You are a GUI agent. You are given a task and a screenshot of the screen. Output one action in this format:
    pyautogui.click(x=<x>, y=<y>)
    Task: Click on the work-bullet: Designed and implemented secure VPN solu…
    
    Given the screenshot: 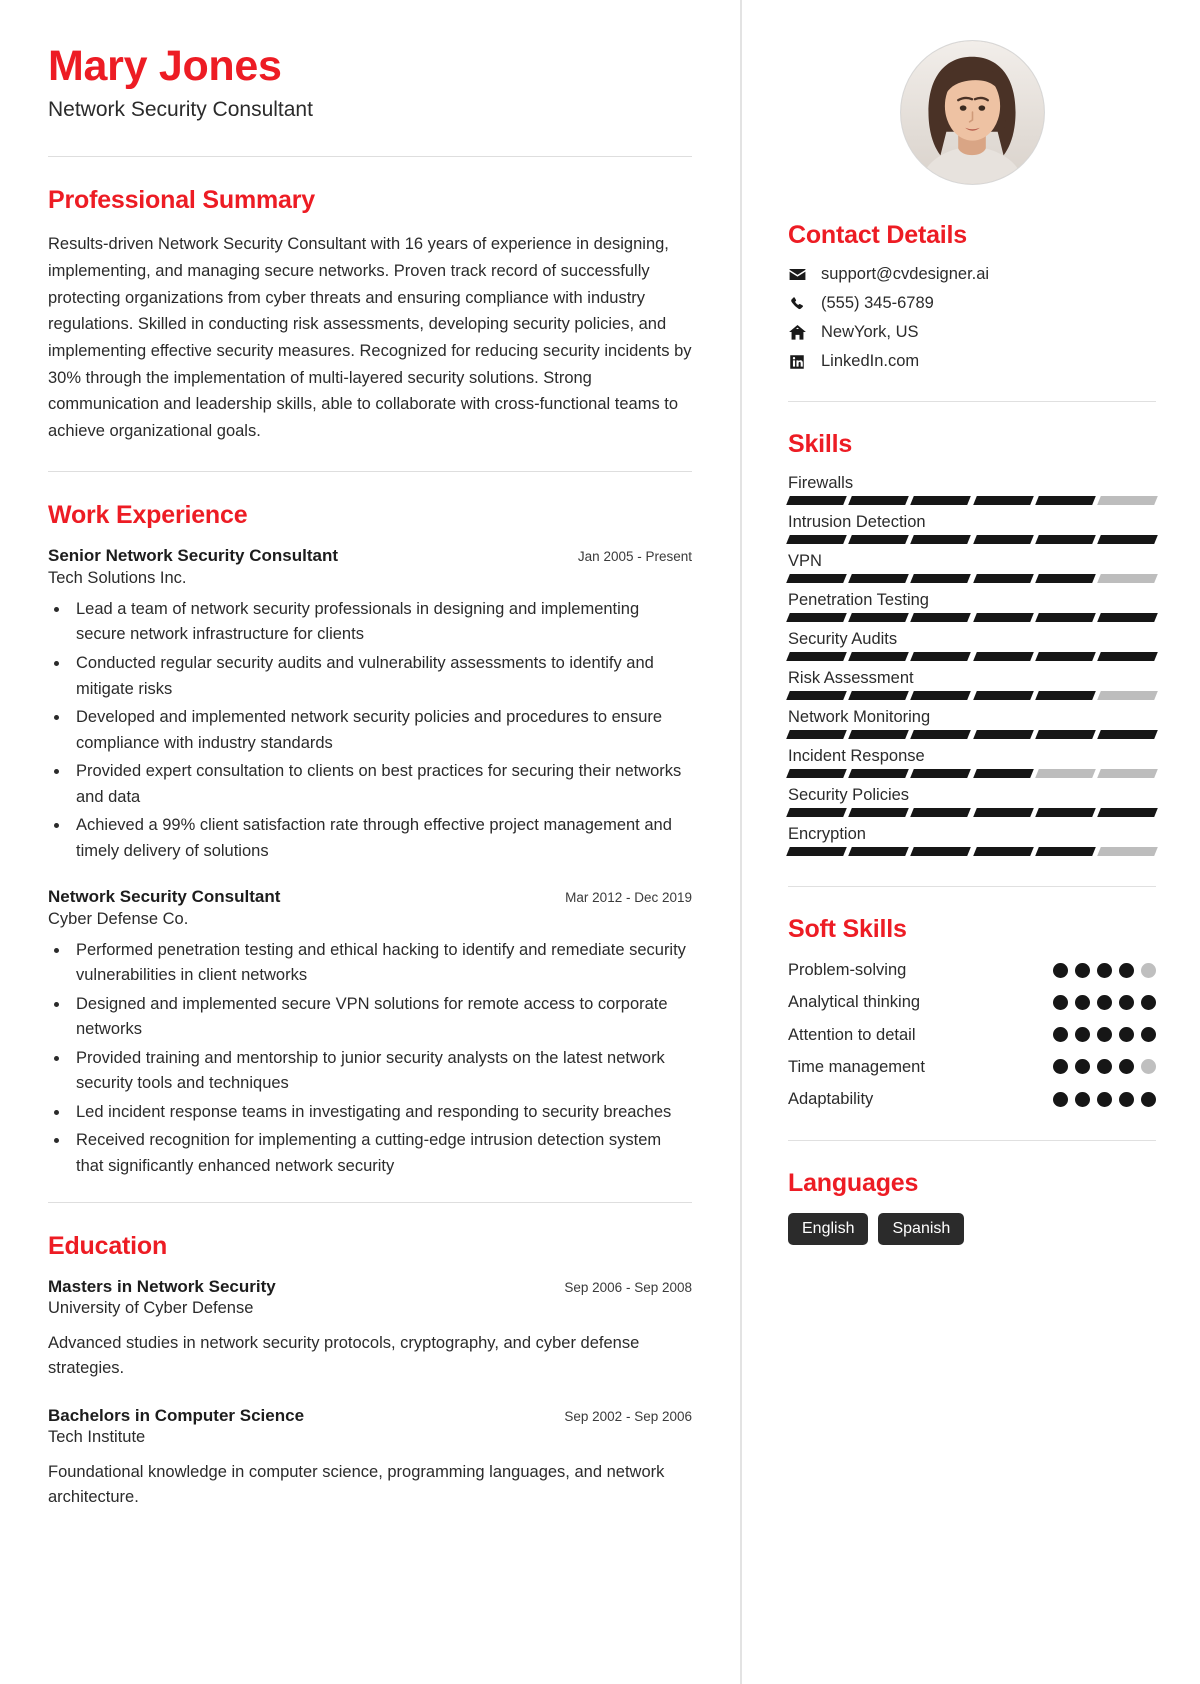 What is the action you would take?
    pyautogui.click(x=381, y=1017)
    